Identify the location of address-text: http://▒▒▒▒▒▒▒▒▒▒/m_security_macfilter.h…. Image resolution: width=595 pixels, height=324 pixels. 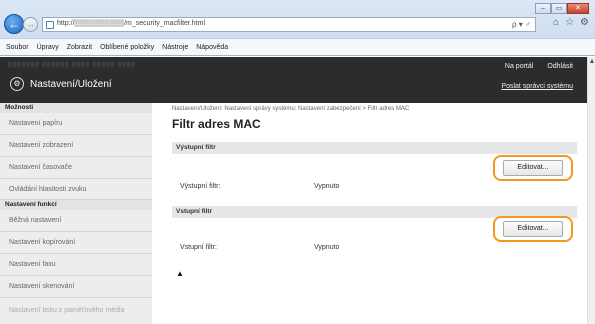
(131, 23).